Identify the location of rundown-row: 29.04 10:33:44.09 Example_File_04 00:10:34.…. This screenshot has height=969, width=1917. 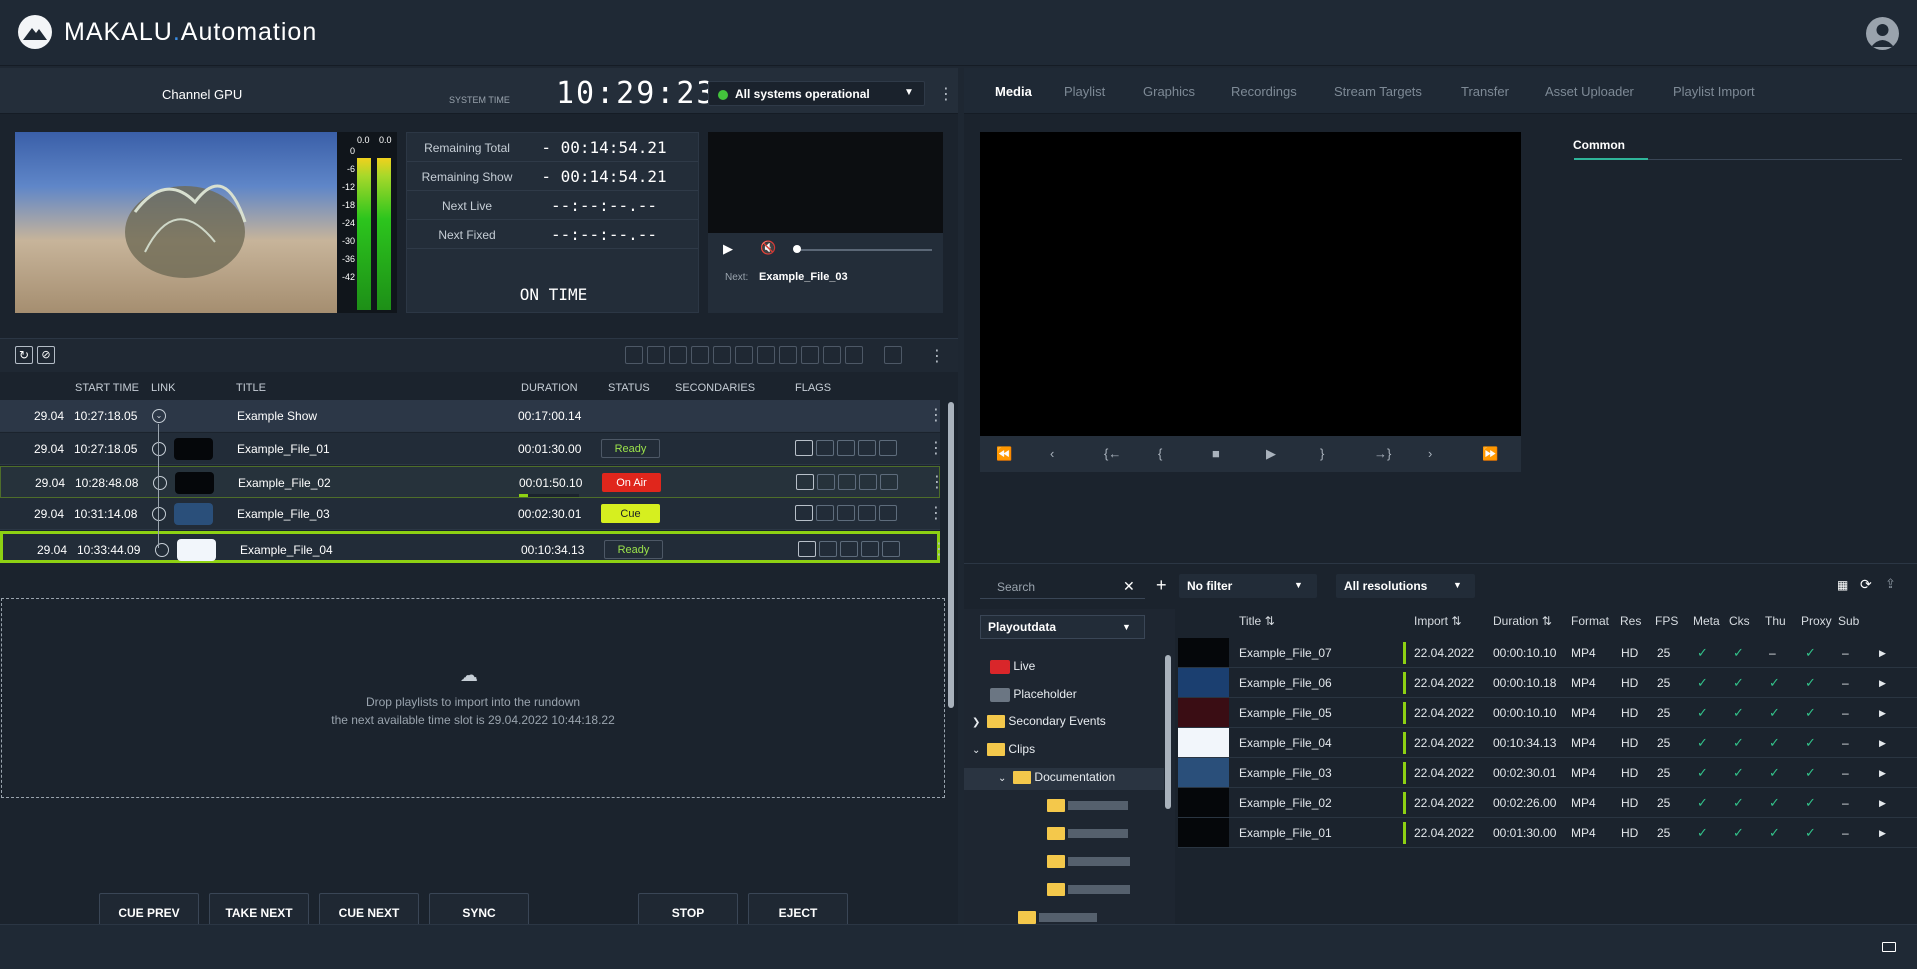
(473, 546).